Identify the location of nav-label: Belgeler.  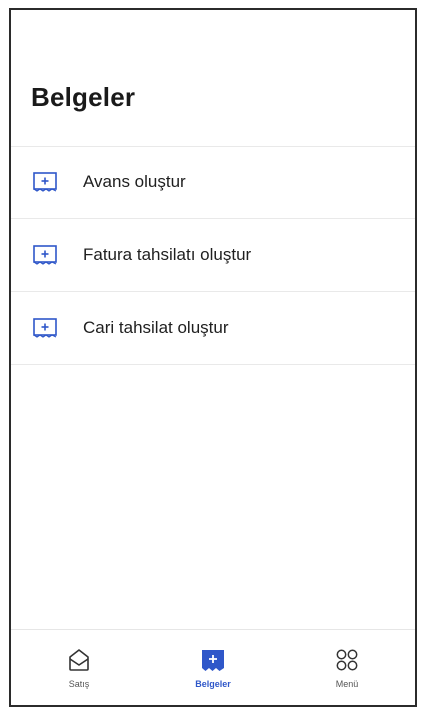
(213, 684).